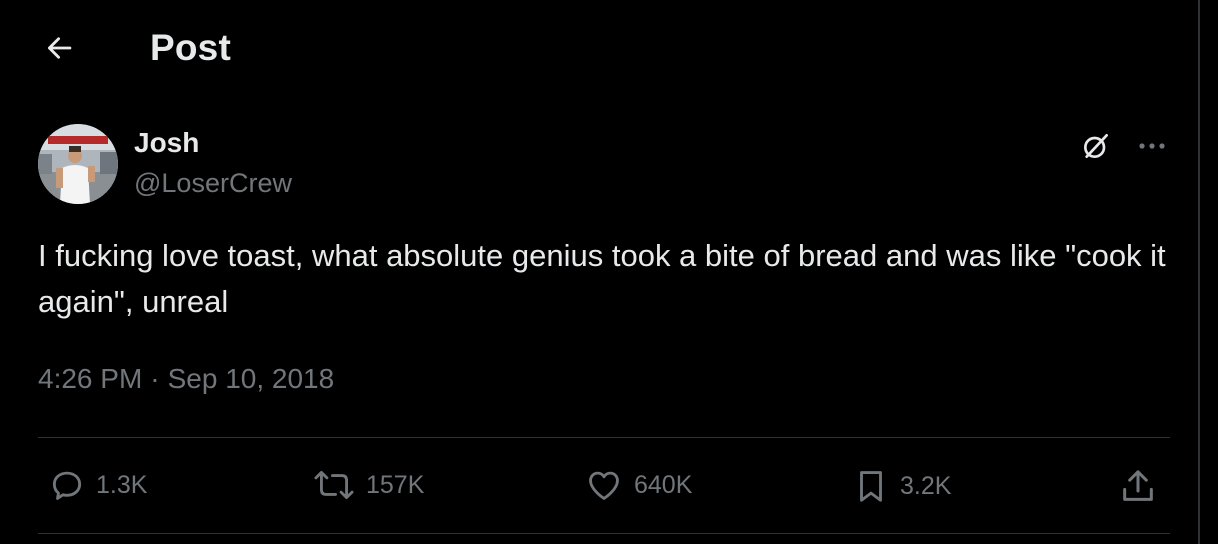 This screenshot has width=1218, height=544. Describe the element at coordinates (190, 47) in the screenshot. I see `page-title: Post` at that location.